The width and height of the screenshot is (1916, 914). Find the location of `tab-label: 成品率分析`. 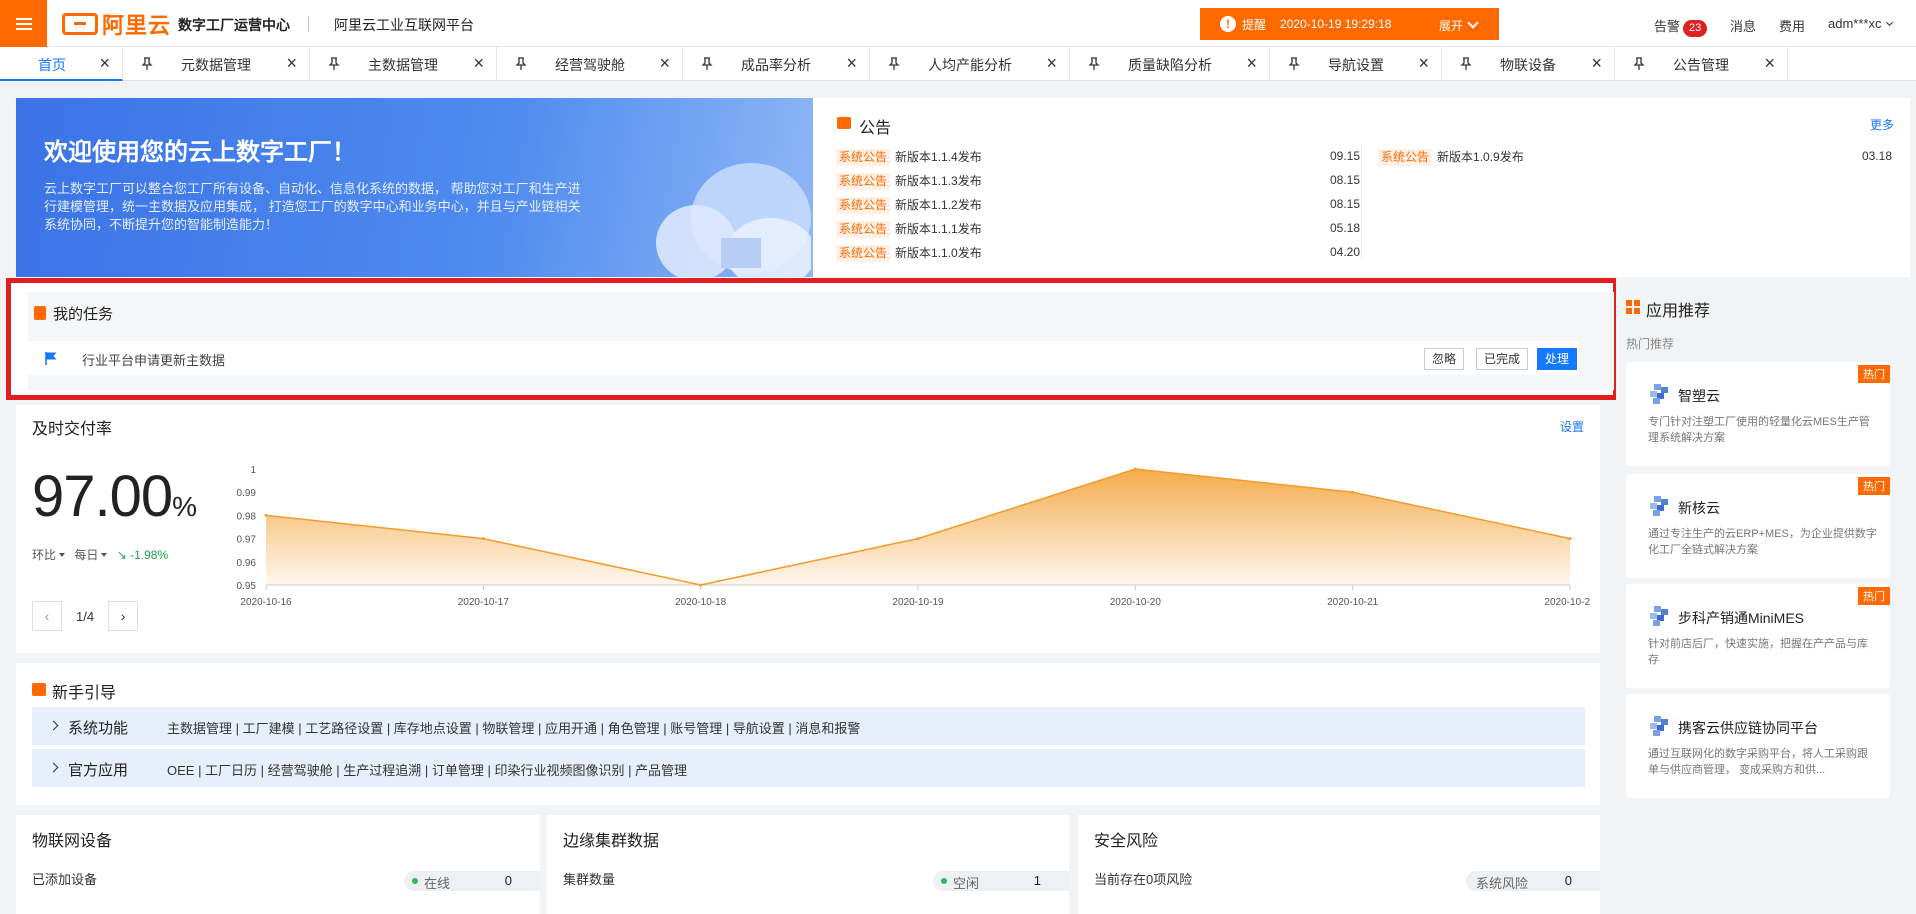

tab-label: 成品率分析 is located at coordinates (776, 65).